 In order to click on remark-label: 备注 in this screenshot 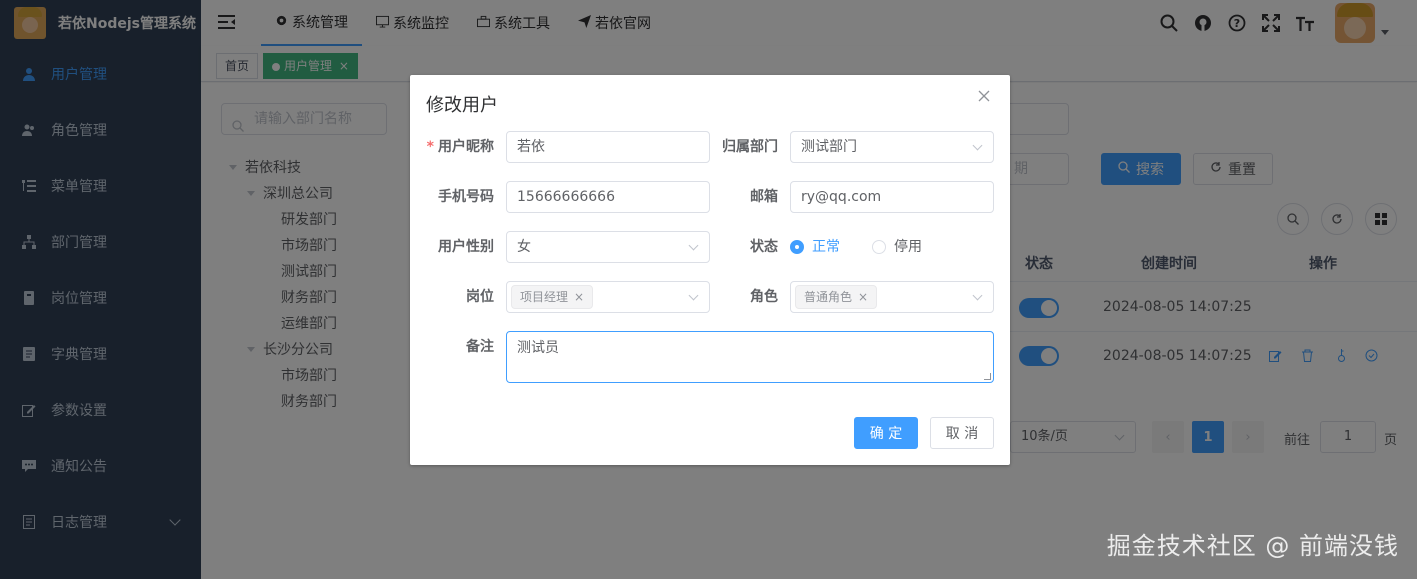, I will do `click(480, 347)`.